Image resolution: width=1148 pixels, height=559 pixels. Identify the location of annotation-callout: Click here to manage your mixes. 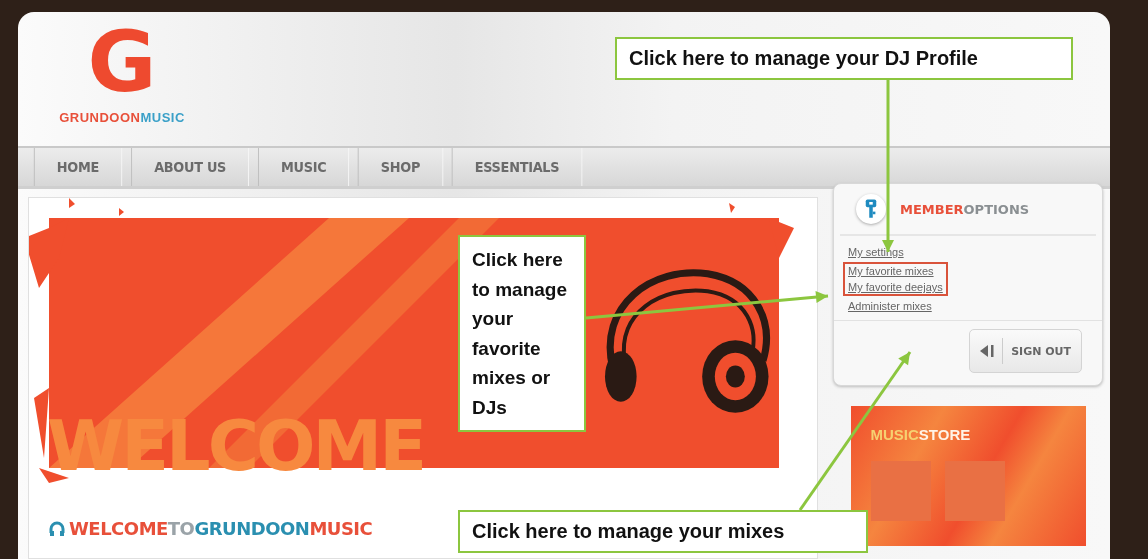
(663, 531).